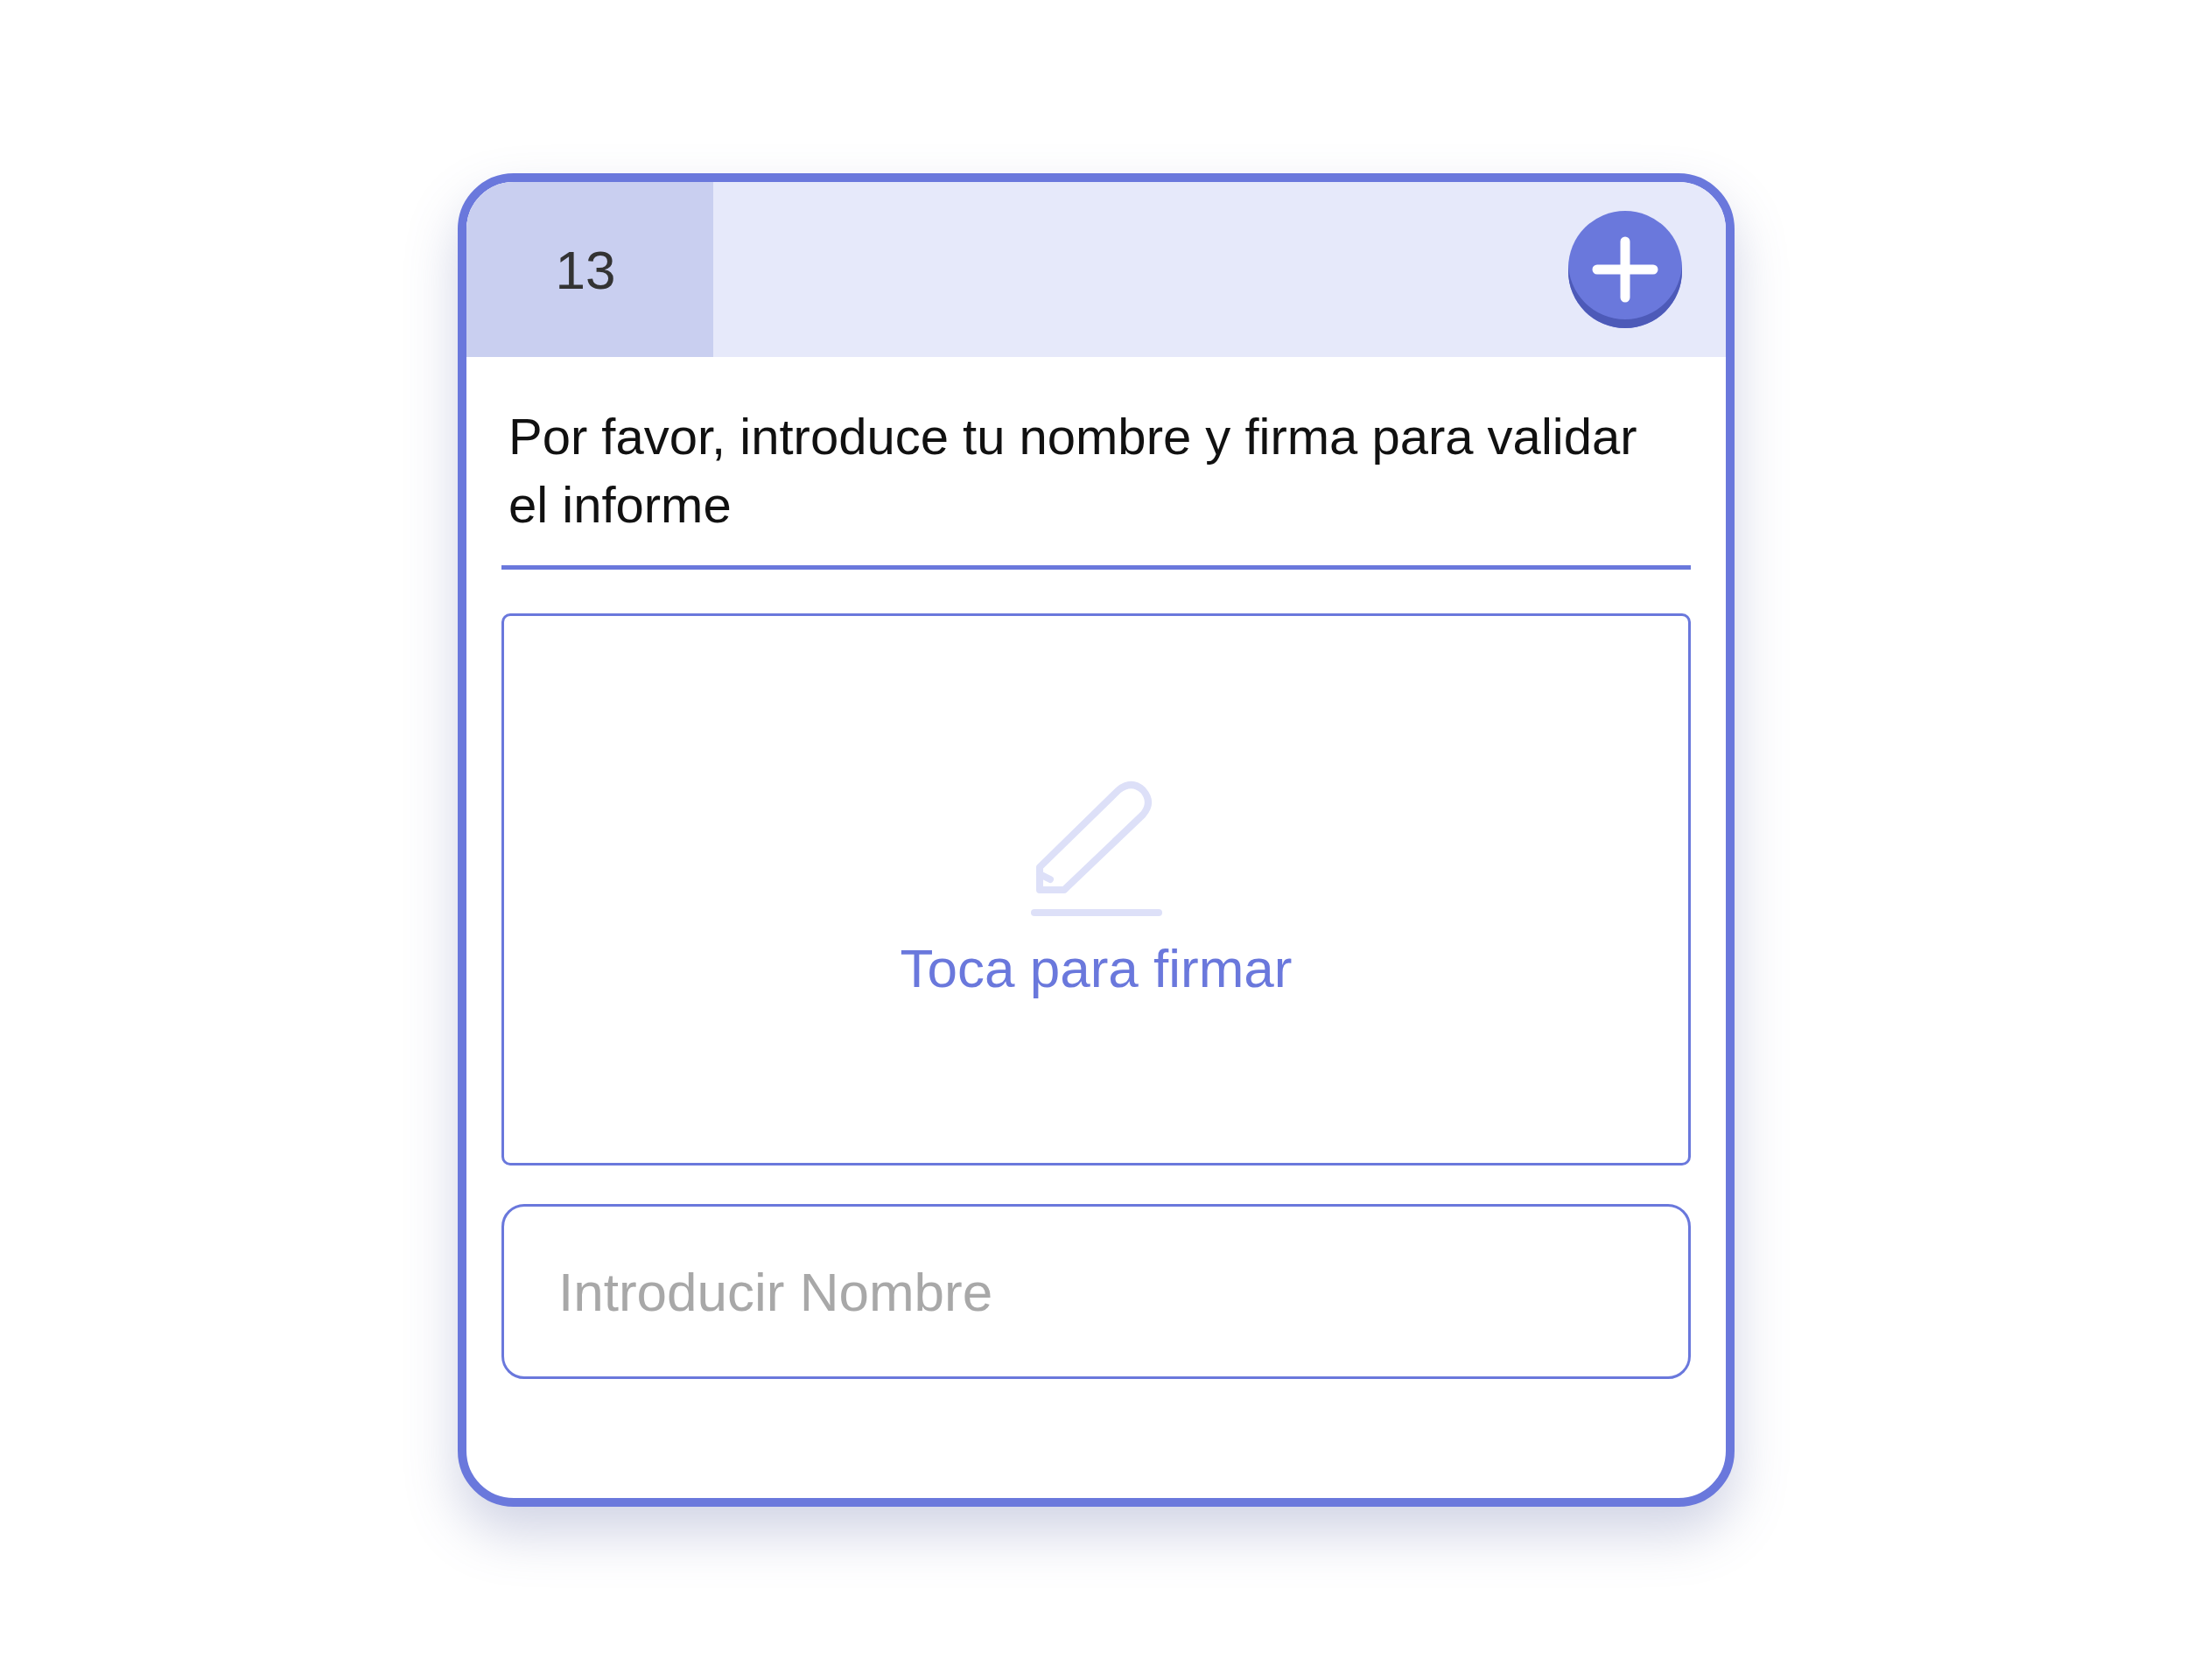 This screenshot has width=2208, height=1680. What do you see at coordinates (1625, 269) in the screenshot?
I see `plus-icon` at bounding box center [1625, 269].